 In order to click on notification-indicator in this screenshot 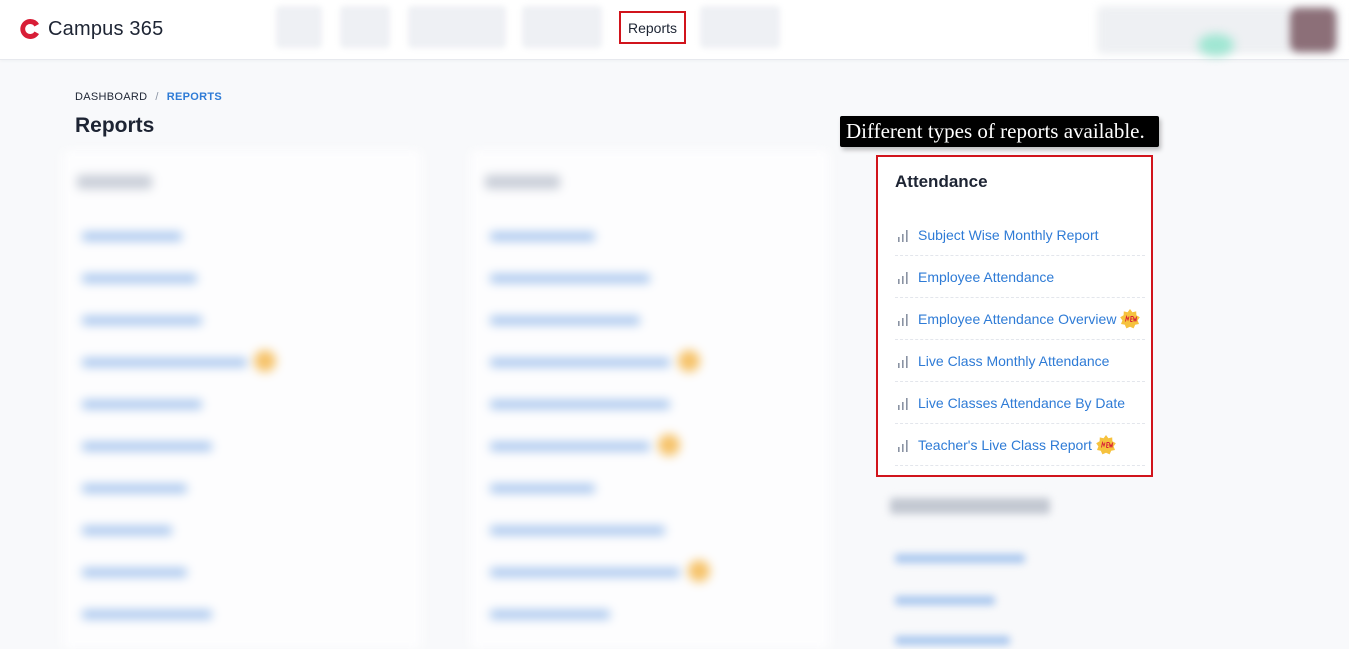, I will do `click(1216, 45)`.